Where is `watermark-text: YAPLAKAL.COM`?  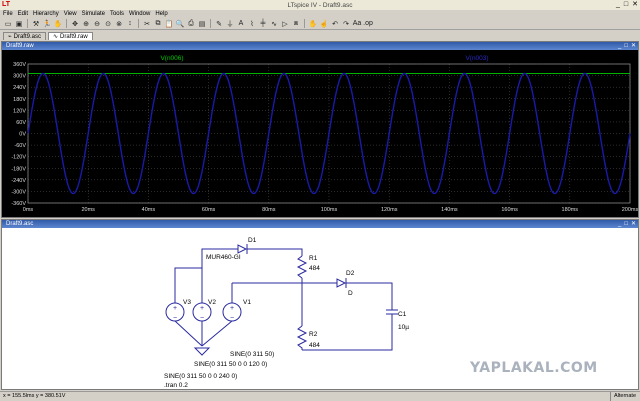 watermark-text: YAPLAKAL.COM is located at coordinates (534, 368).